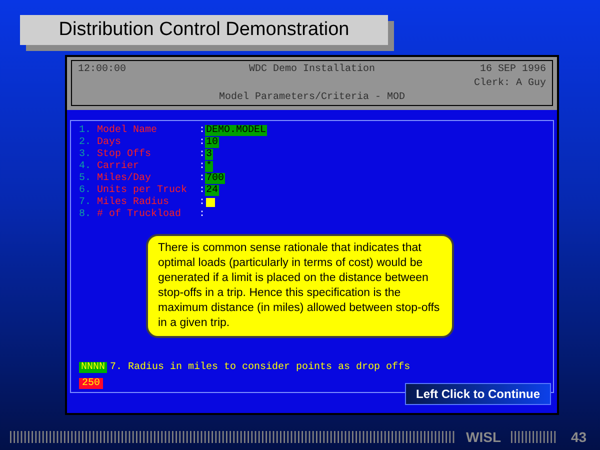  What do you see at coordinates (85, 190) in the screenshot?
I see `field-number: 6.` at bounding box center [85, 190].